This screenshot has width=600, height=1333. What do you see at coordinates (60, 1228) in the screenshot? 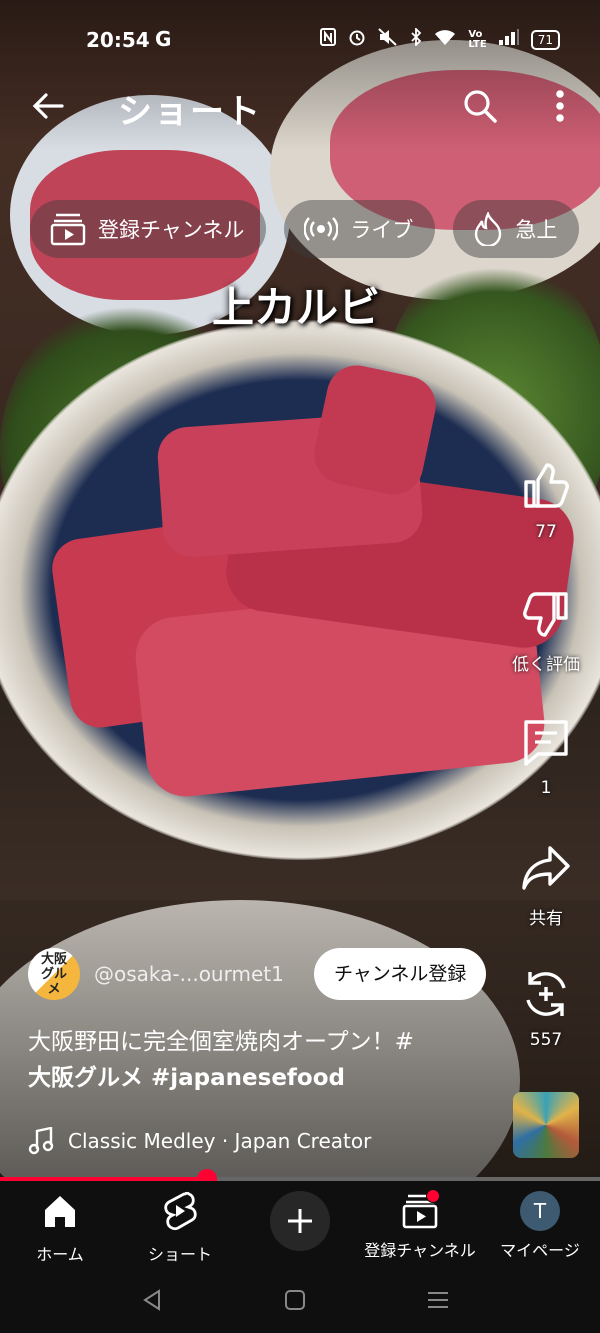
I see `nav-home: ホーム` at bounding box center [60, 1228].